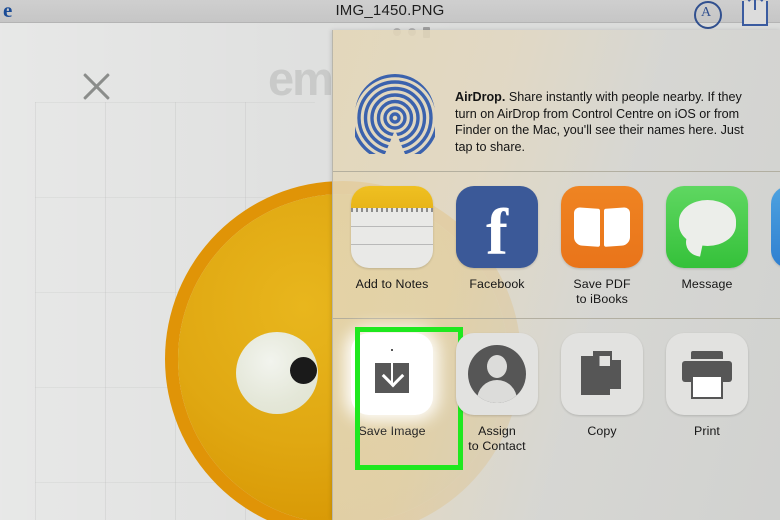 The height and width of the screenshot is (520, 780). I want to click on share-target-message: Message, so click(707, 252).